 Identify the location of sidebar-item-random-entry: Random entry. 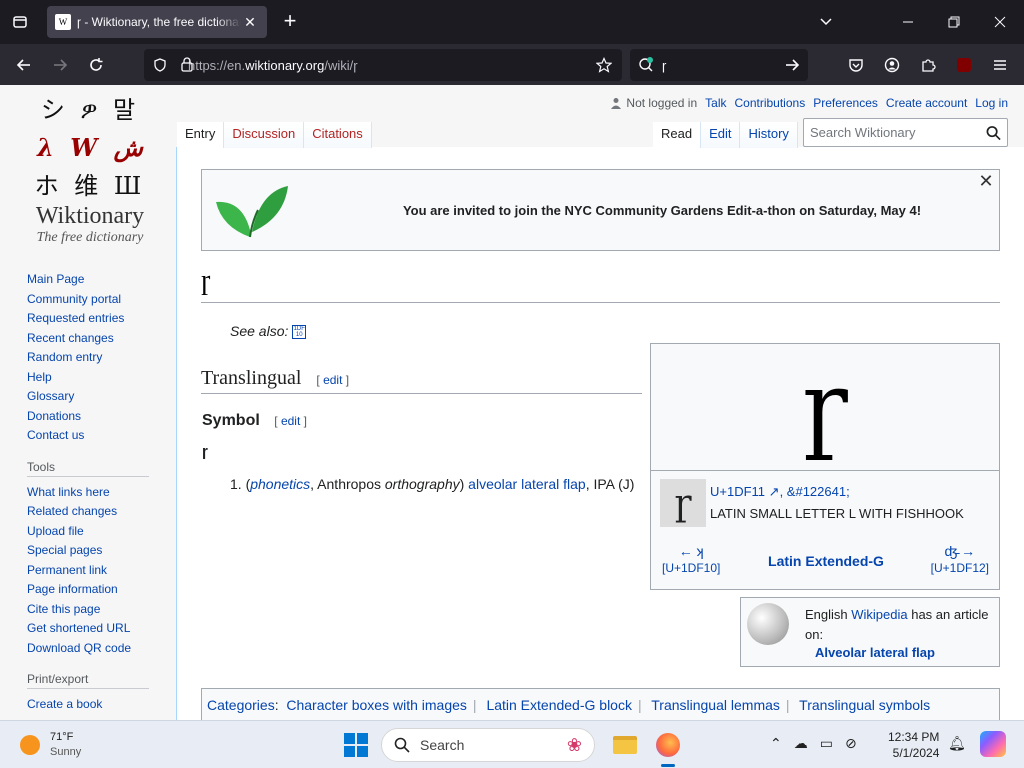
(97, 358).